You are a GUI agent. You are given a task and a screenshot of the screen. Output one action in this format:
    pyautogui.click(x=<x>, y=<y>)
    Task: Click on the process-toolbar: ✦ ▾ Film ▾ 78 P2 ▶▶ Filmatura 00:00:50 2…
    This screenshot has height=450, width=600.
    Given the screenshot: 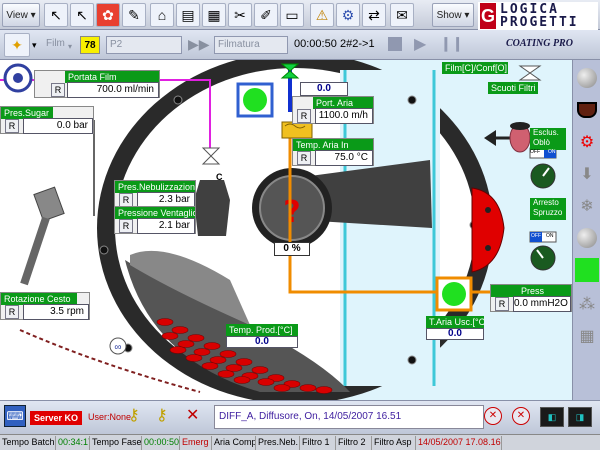 What is the action you would take?
    pyautogui.click(x=300, y=45)
    